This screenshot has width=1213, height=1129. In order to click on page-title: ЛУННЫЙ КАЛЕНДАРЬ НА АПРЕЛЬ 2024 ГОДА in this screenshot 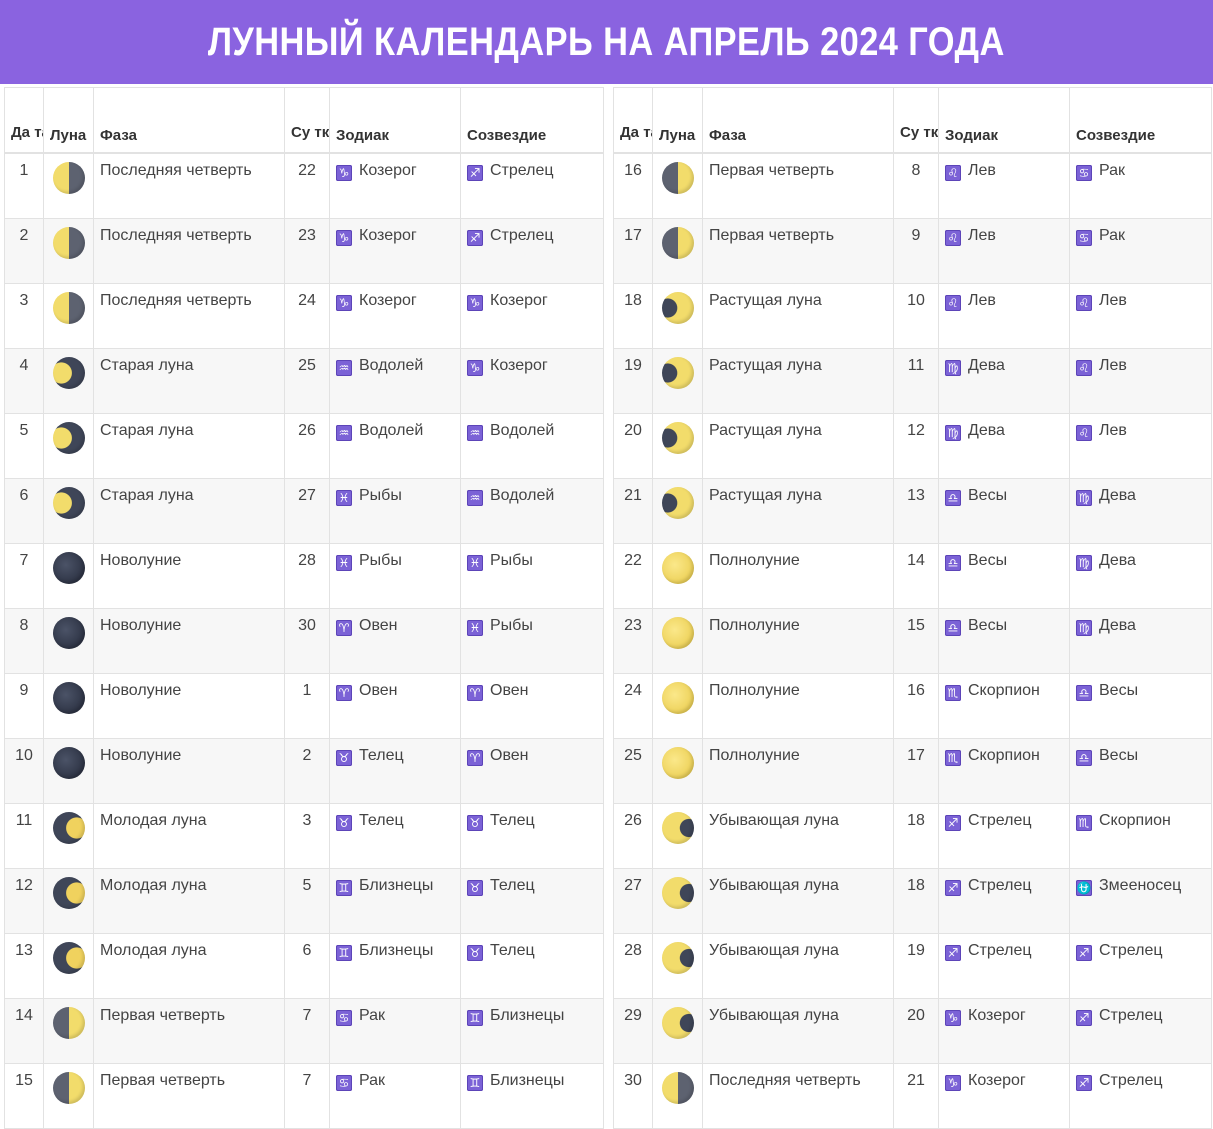, I will do `click(606, 41)`.